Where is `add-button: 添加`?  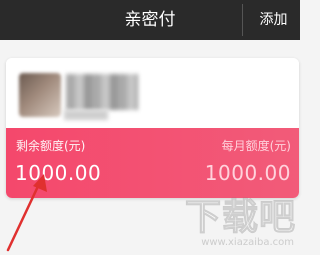
add-button: 添加 is located at coordinates (271, 20).